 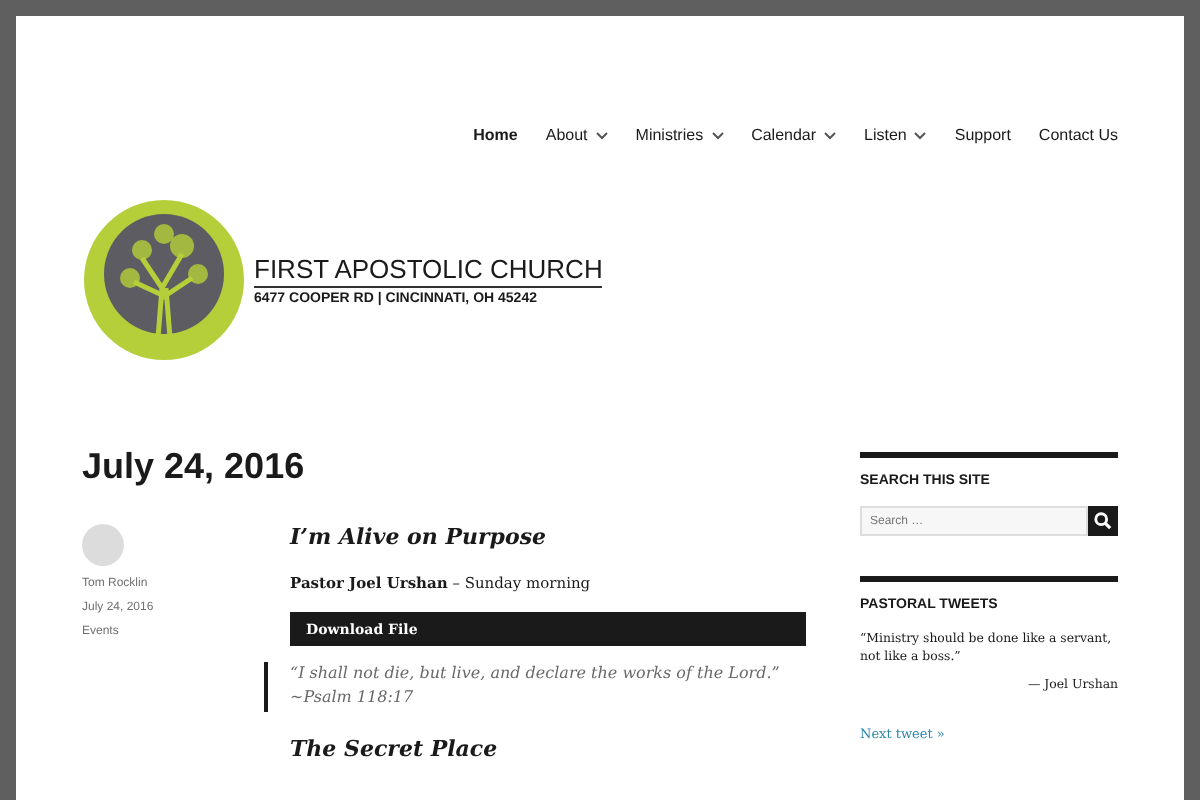 I want to click on church-name: FIRST APOSTOLIC CHURCH, so click(x=428, y=271).